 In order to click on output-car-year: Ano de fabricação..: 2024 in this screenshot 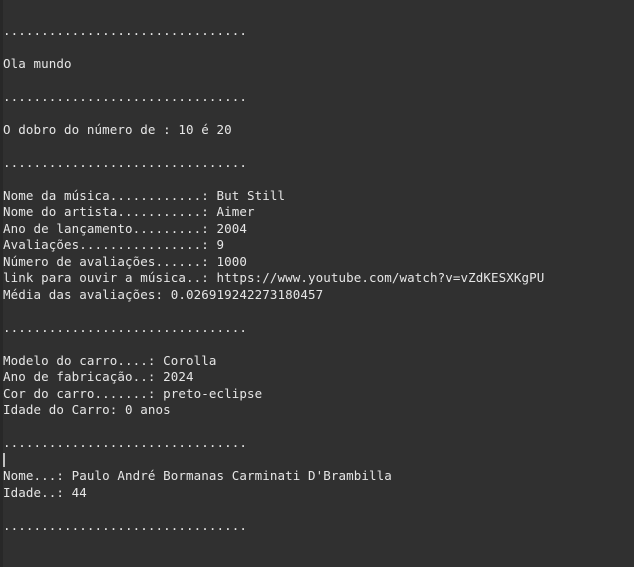, I will do `click(98, 376)`.